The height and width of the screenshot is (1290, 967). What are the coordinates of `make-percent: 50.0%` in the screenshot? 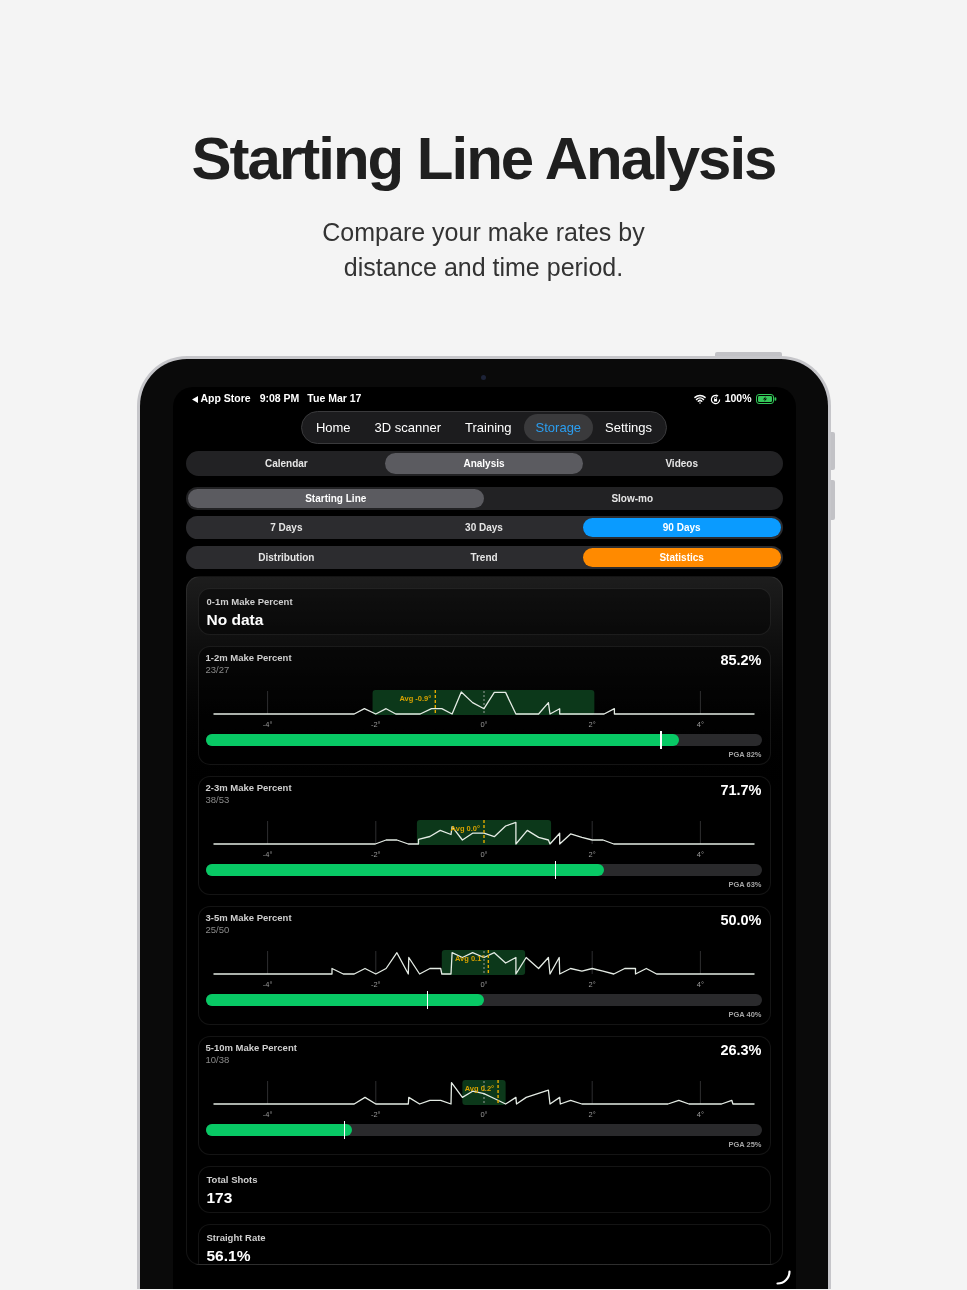 It's located at (741, 920).